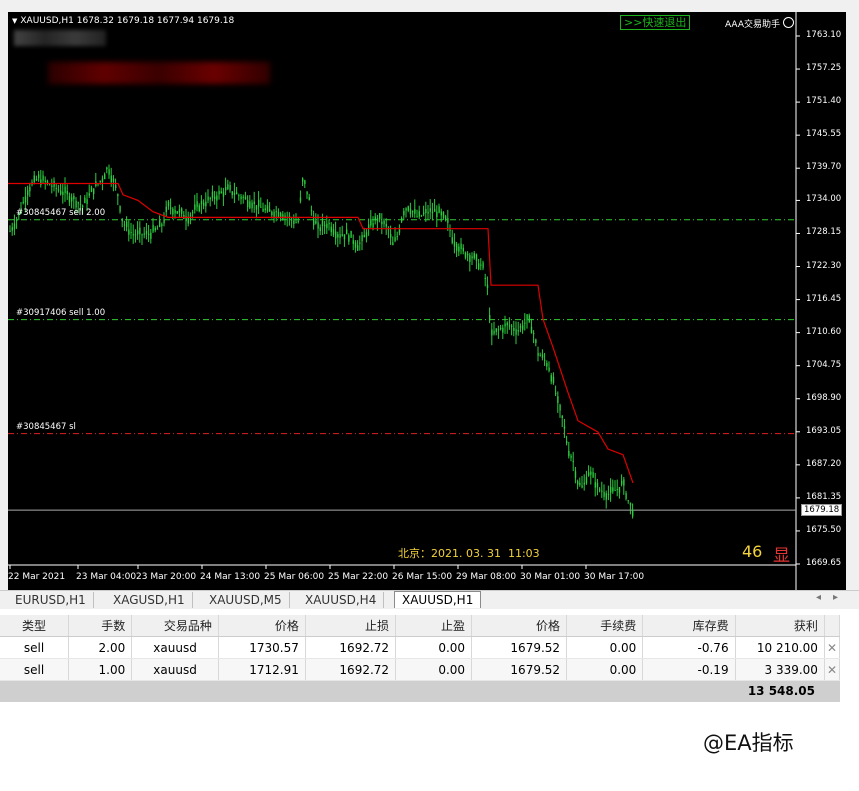 The width and height of the screenshot is (859, 791). I want to click on total-row: 13 548.05, so click(420, 691).